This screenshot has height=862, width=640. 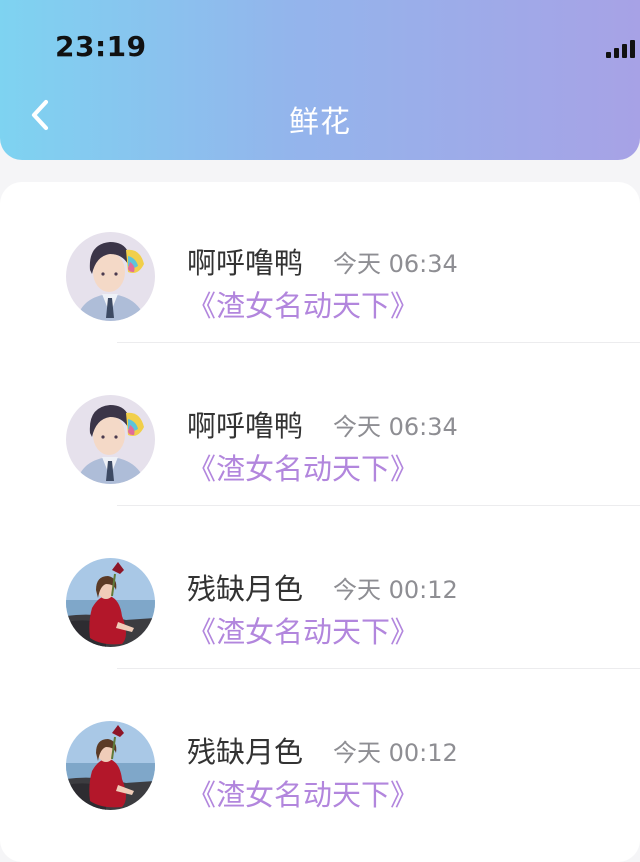 What do you see at coordinates (320, 122) in the screenshot?
I see `page-title: 鲜花` at bounding box center [320, 122].